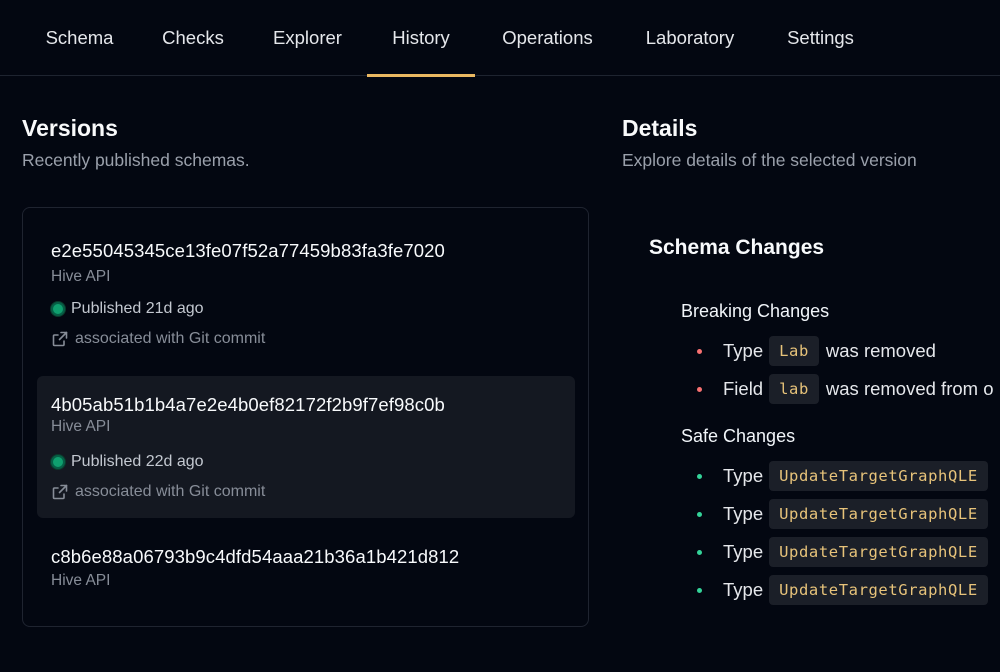  What do you see at coordinates (70, 128) in the screenshot?
I see `versions-title: Versions` at bounding box center [70, 128].